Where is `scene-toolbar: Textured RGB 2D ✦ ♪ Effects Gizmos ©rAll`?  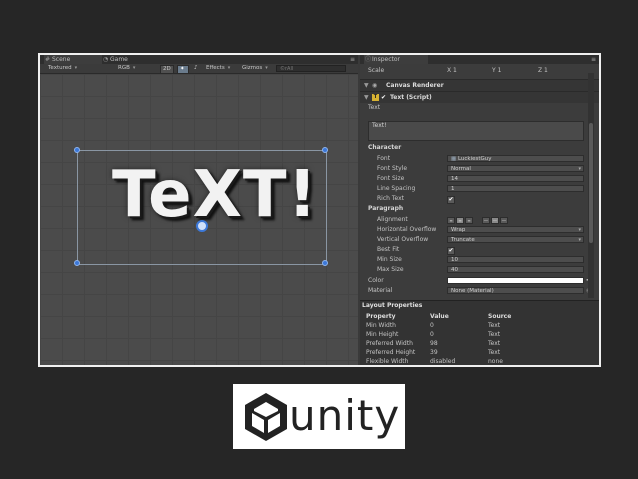
scene-toolbar: Textured RGB 2D ✦ ♪ Effects Gizmos ©rAll is located at coordinates (199, 69).